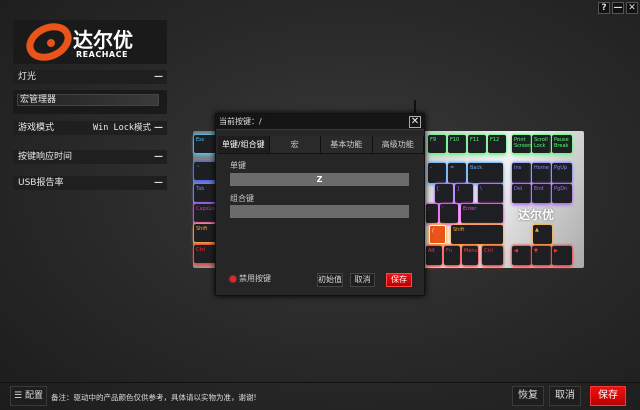  Describe the element at coordinates (205, 144) in the screenshot. I see `key-0: Esc` at that location.